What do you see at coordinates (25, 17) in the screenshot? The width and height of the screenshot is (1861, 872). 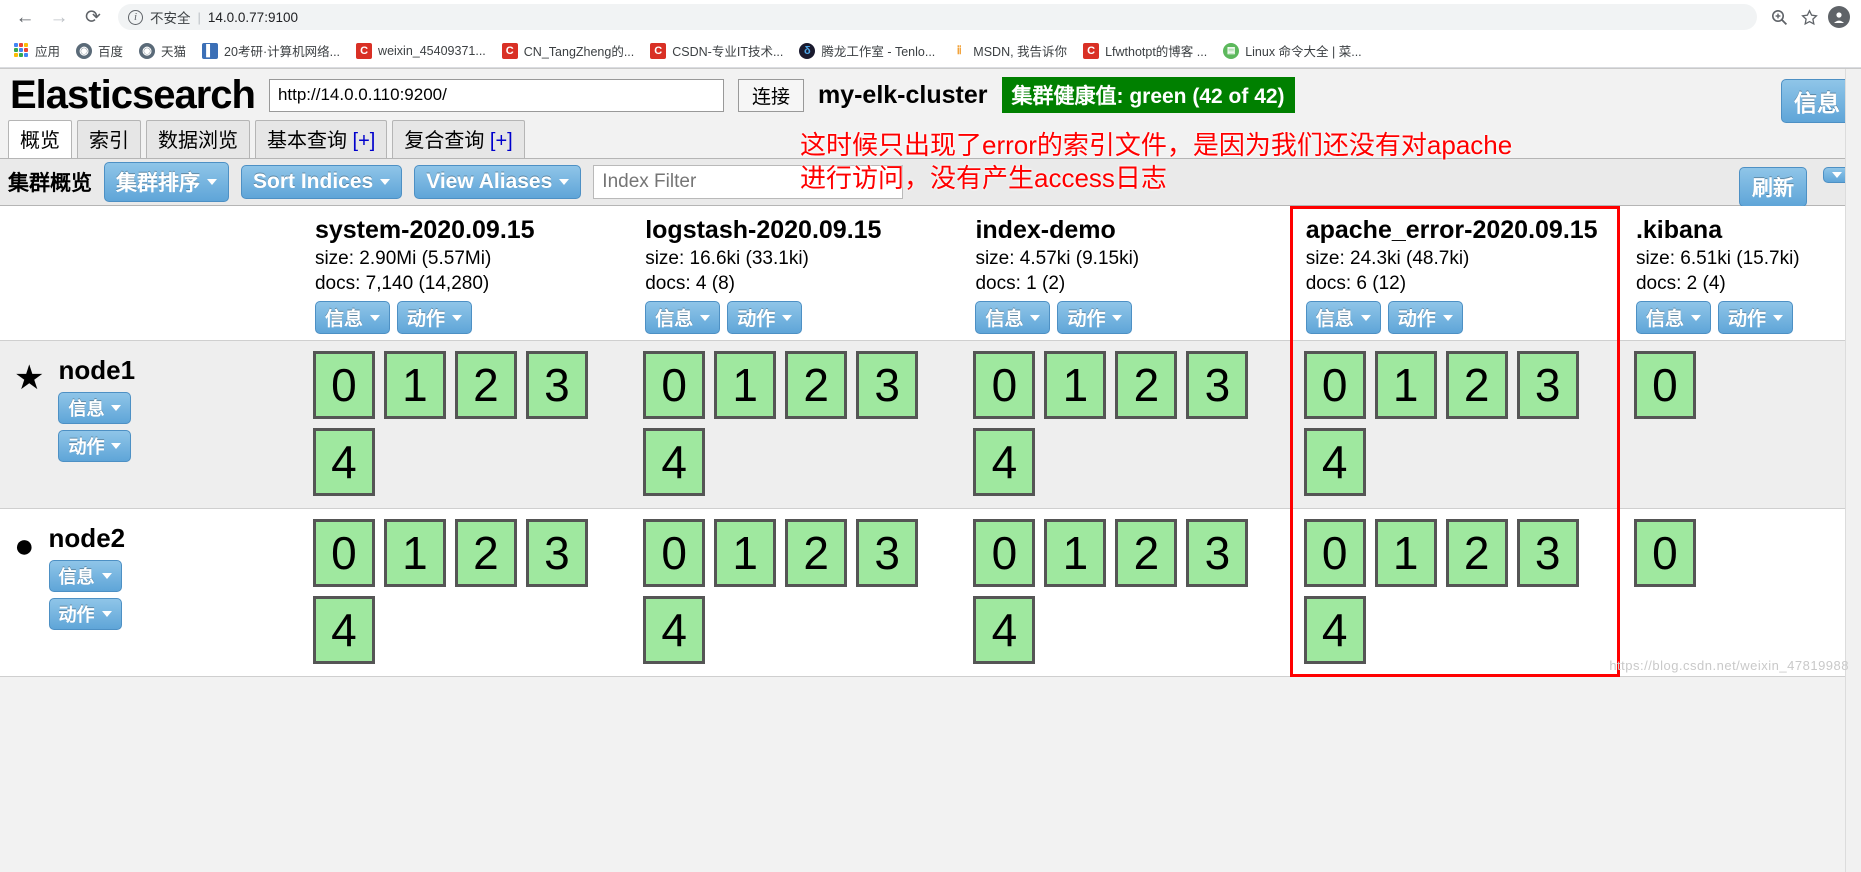 I see `back-button: ←` at bounding box center [25, 17].